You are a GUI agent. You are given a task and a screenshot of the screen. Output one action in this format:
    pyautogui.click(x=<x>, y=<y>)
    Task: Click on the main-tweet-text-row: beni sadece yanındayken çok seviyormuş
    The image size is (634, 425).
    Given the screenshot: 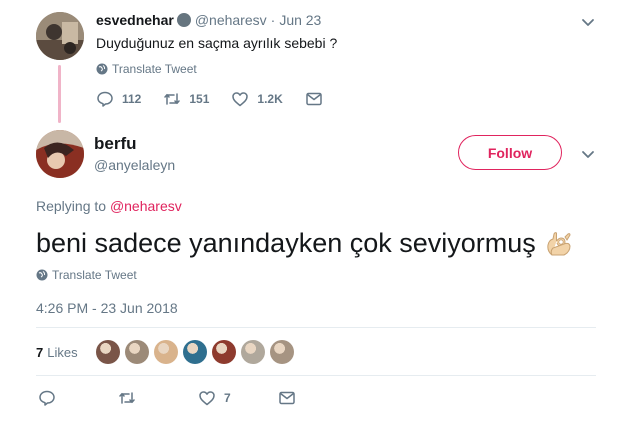 What is the action you would take?
    pyautogui.click(x=305, y=243)
    